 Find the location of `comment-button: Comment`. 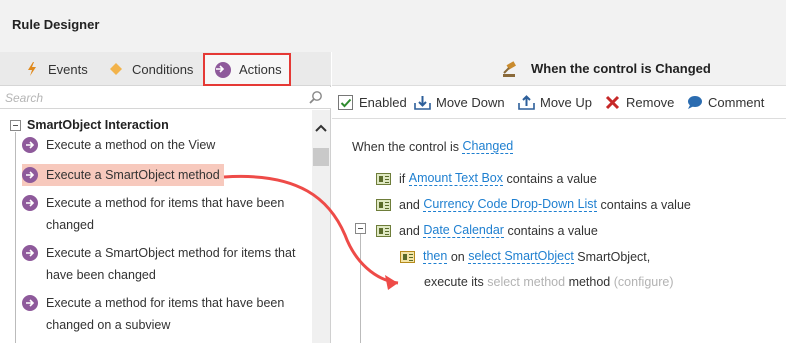

comment-button: Comment is located at coordinates (725, 102).